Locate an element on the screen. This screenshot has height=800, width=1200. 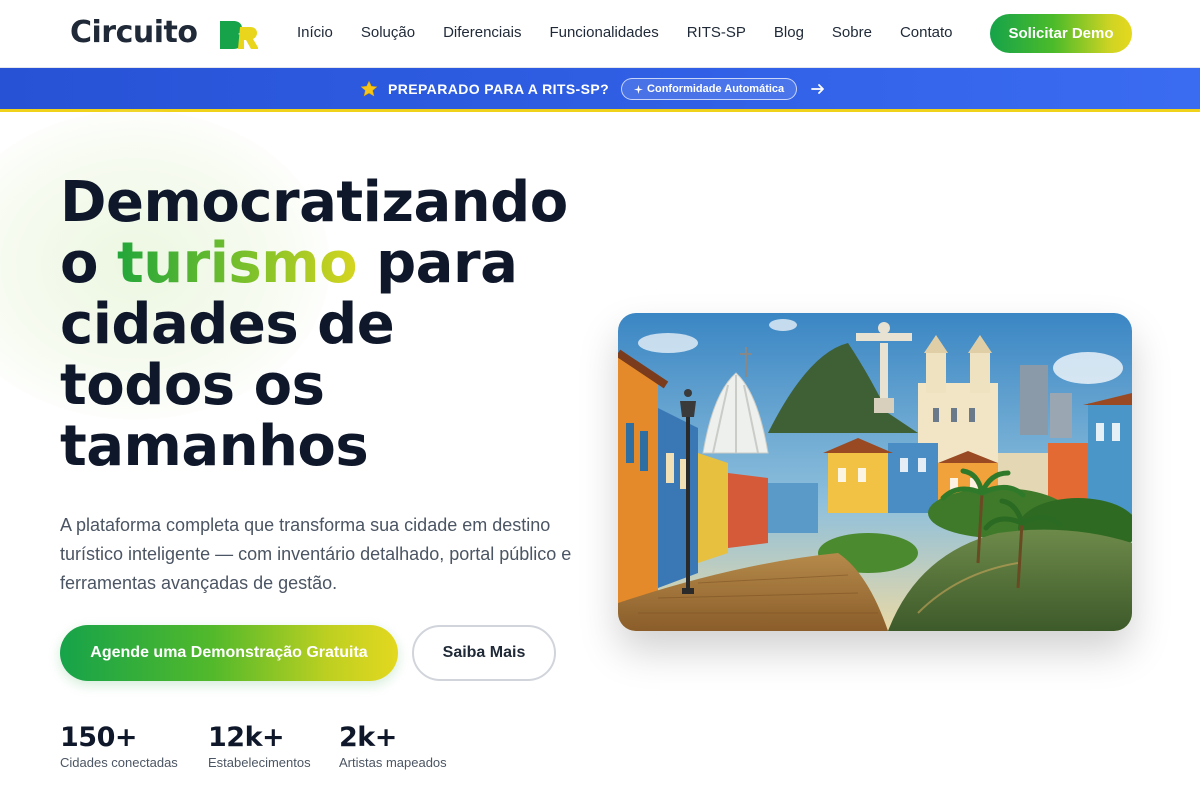
banner-text: PREPARADO PARA A RITS-SP? is located at coordinates (499, 89).